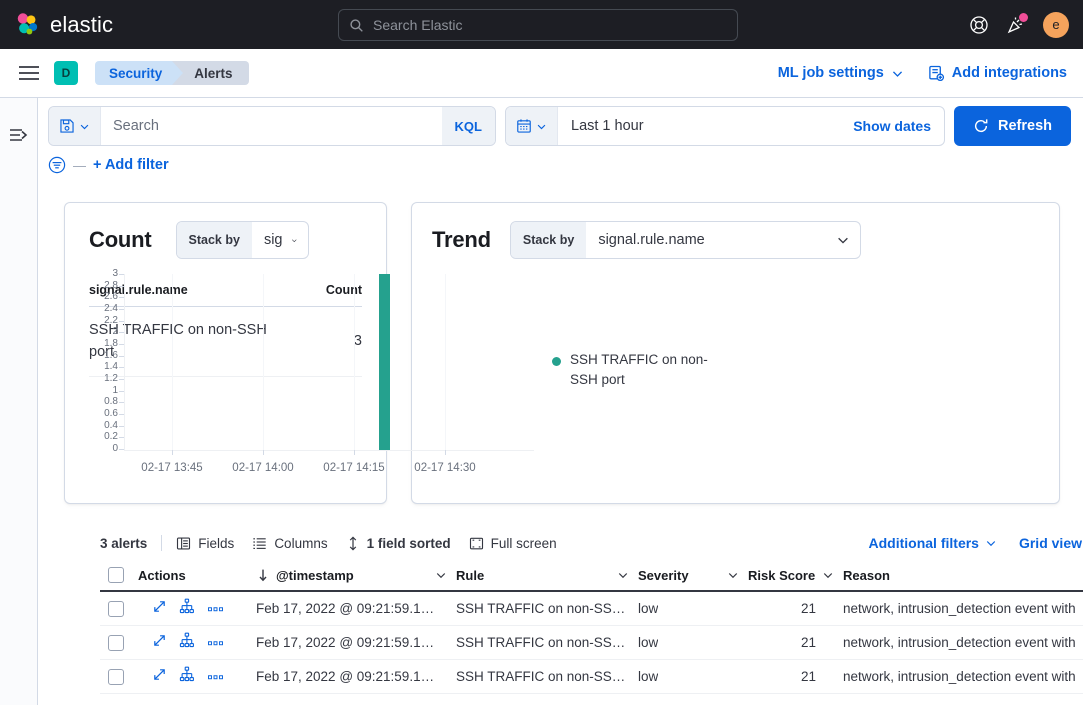 The height and width of the screenshot is (705, 1083). Describe the element at coordinates (75, 126) in the screenshot. I see `saved-query-button` at that location.